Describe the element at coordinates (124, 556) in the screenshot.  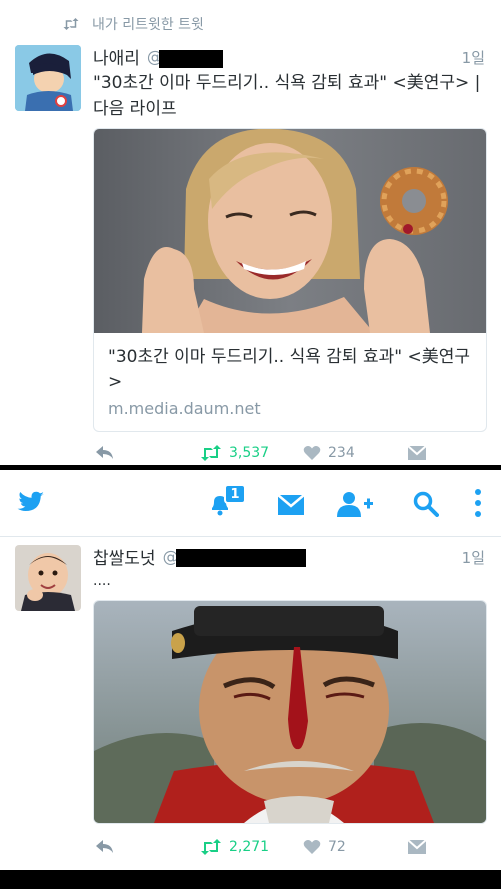
I see `author-name: 찹쌀도넛` at that location.